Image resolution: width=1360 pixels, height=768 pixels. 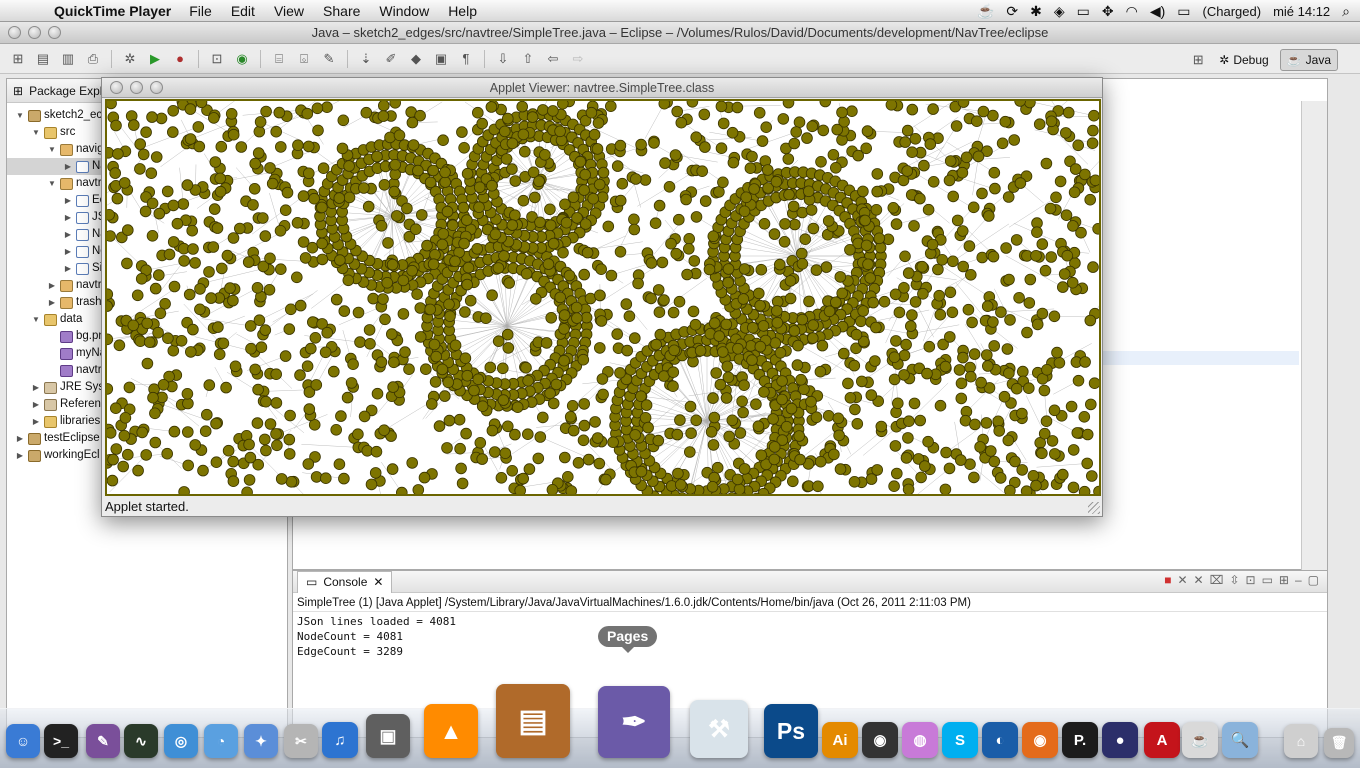 What do you see at coordinates (1000, 740) in the screenshot?
I see `dock-globe-icon: ◐` at bounding box center [1000, 740].